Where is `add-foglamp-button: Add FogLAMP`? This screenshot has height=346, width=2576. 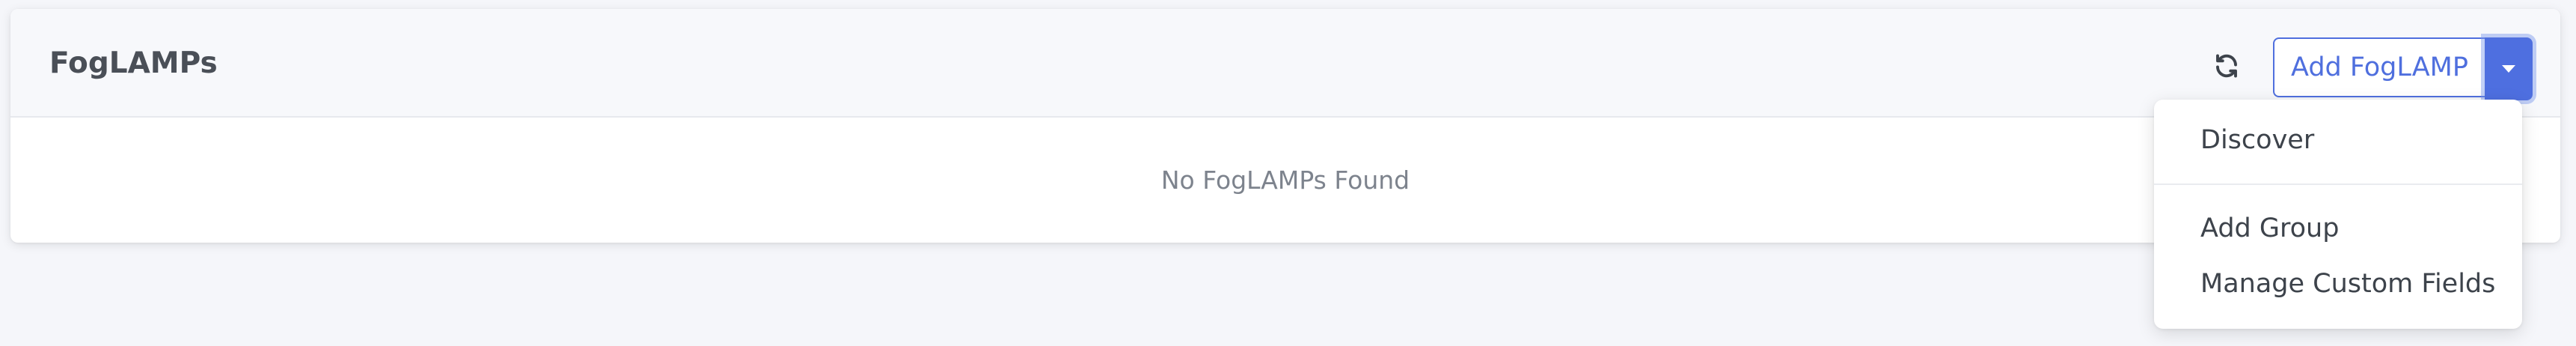 add-foglamp-button: Add FogLAMP is located at coordinates (2379, 67).